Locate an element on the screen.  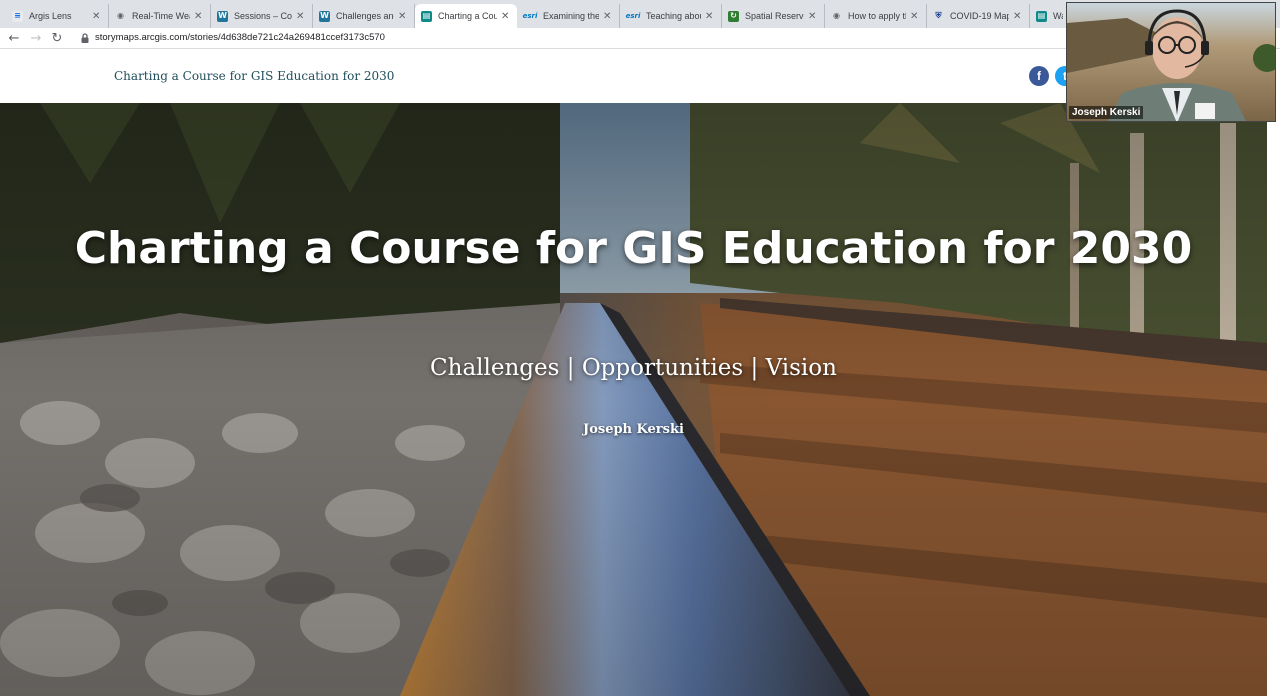
browser-tab-title: Examining the 20 is located at coordinates (571, 16).